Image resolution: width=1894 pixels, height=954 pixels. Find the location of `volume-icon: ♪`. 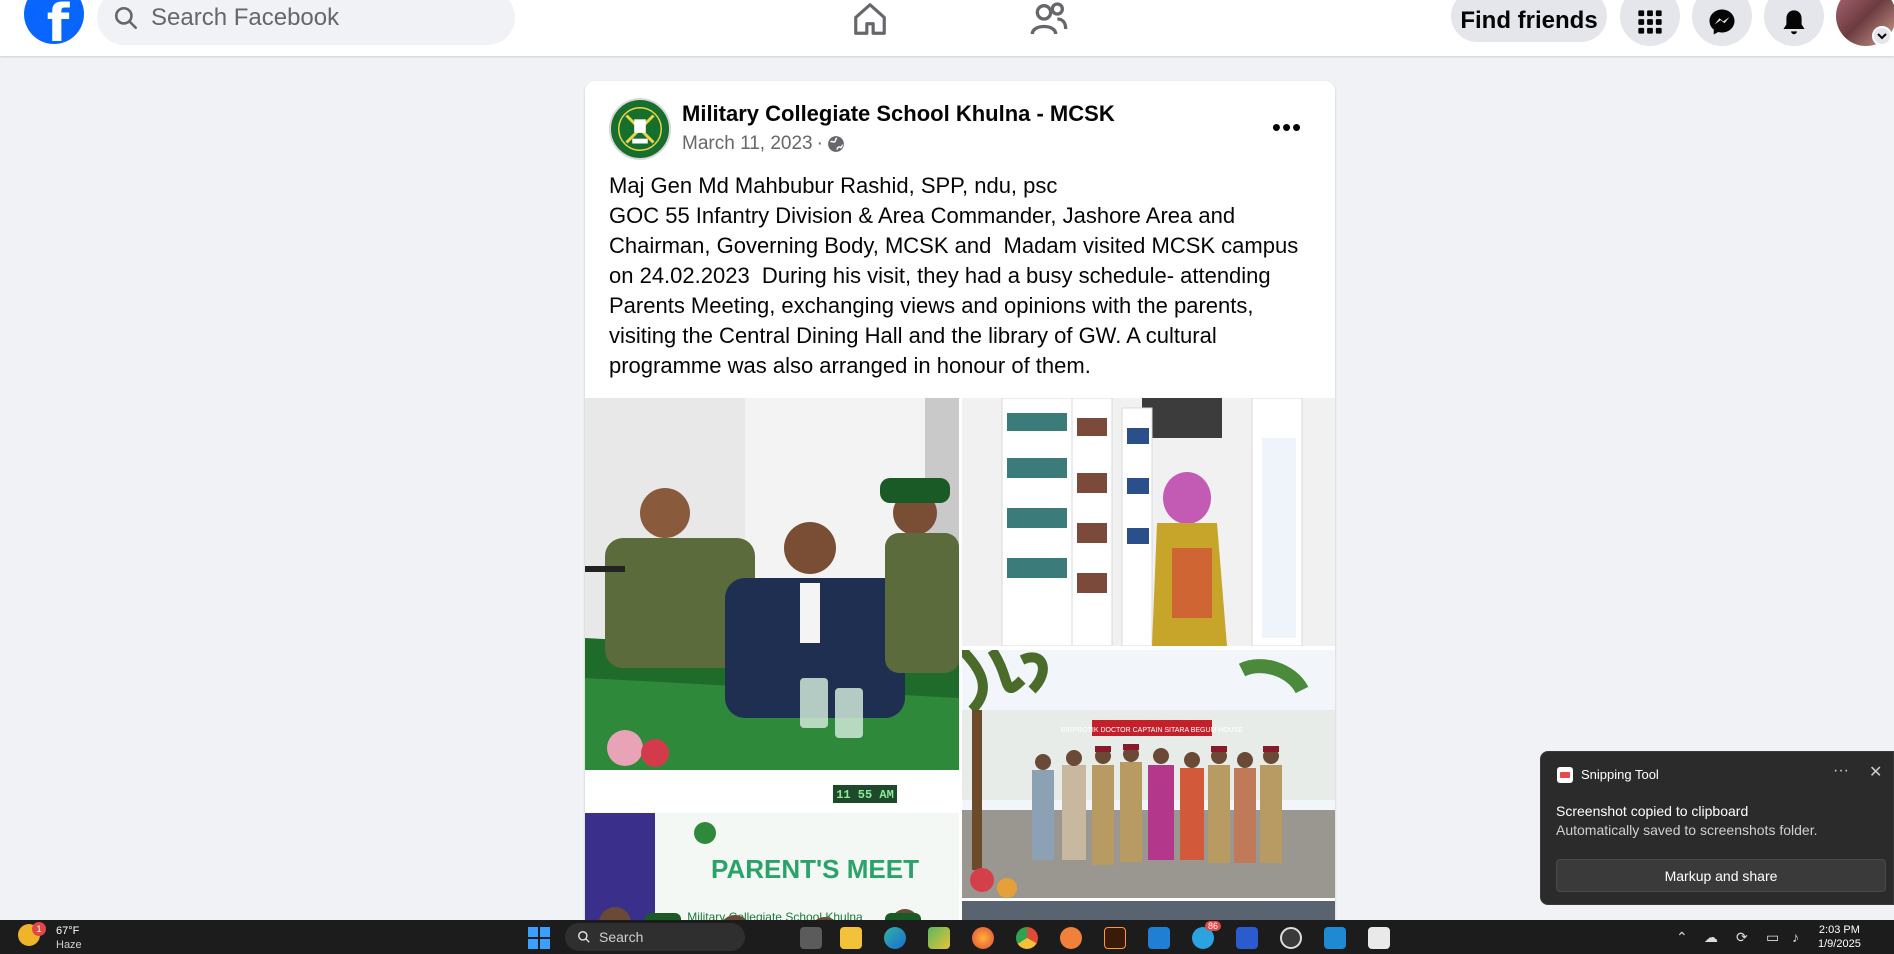

volume-icon: ♪ is located at coordinates (1795, 937).